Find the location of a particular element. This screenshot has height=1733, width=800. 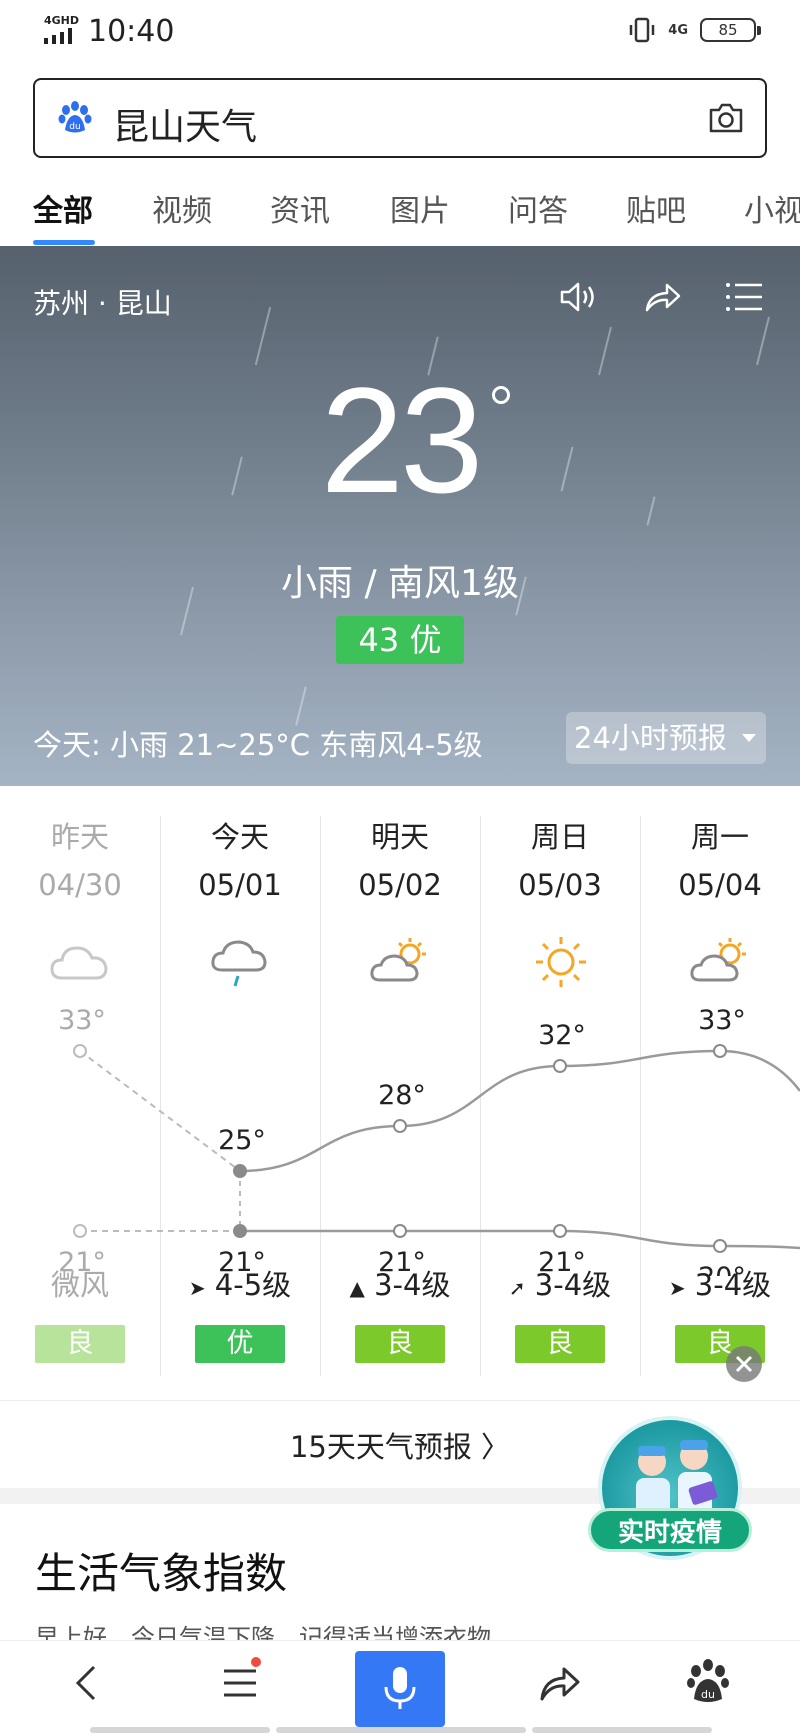

status-bar: 4GHD 10:40 4G 85 is located at coordinates (400, 31).